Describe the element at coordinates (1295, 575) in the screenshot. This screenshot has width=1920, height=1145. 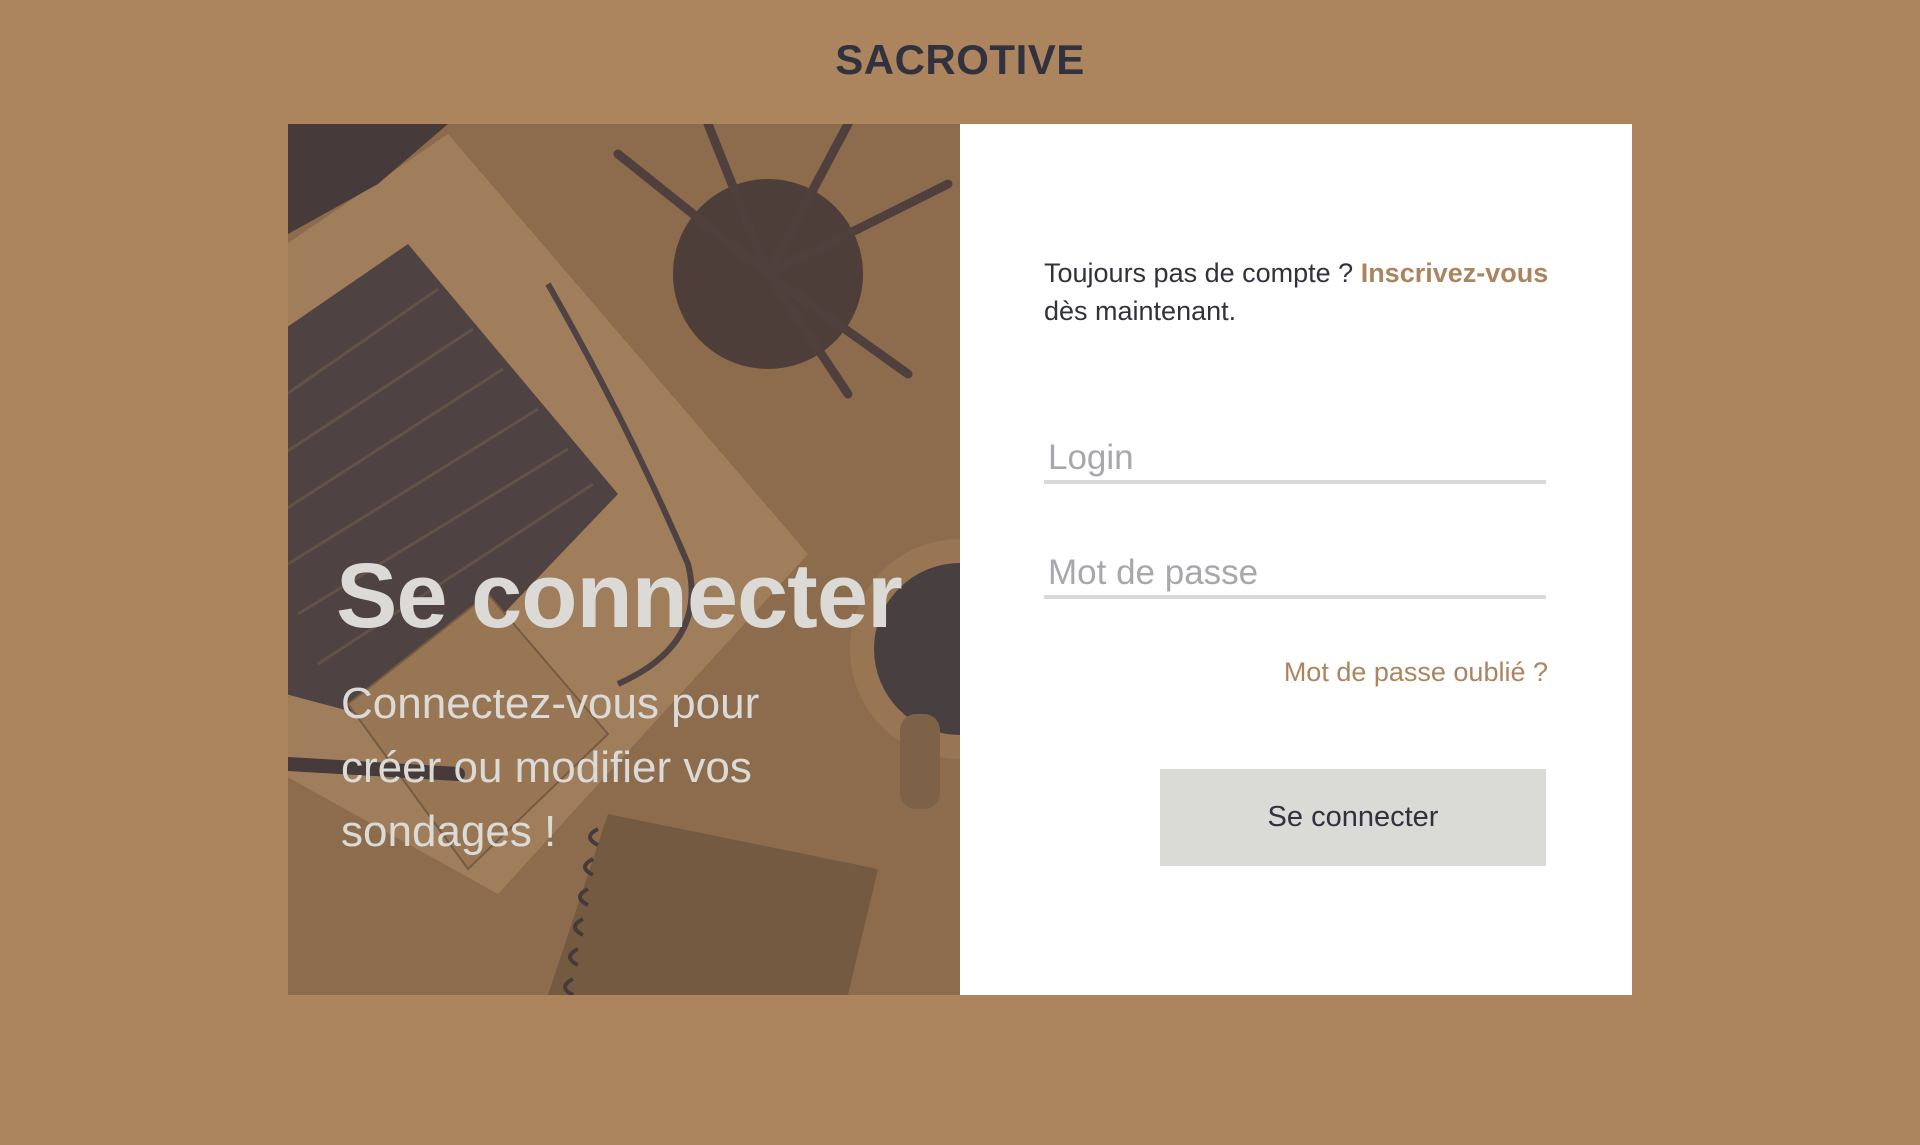
I see `password-input` at that location.